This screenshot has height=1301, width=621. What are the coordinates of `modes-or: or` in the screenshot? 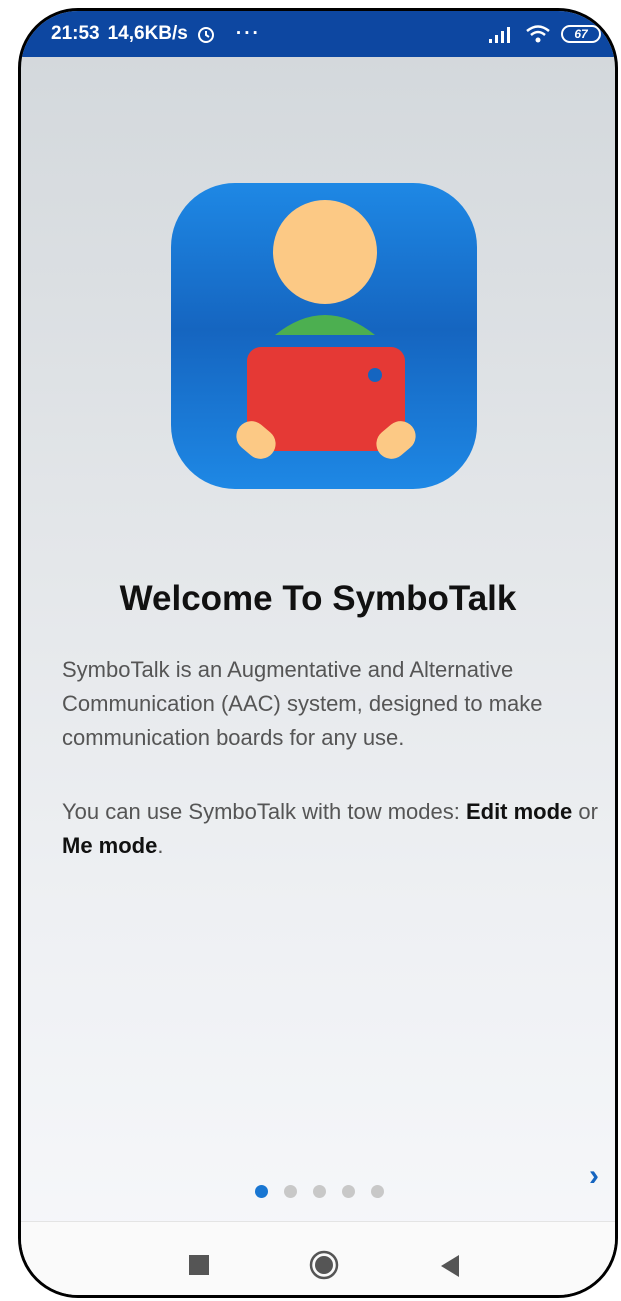 It's located at (585, 811).